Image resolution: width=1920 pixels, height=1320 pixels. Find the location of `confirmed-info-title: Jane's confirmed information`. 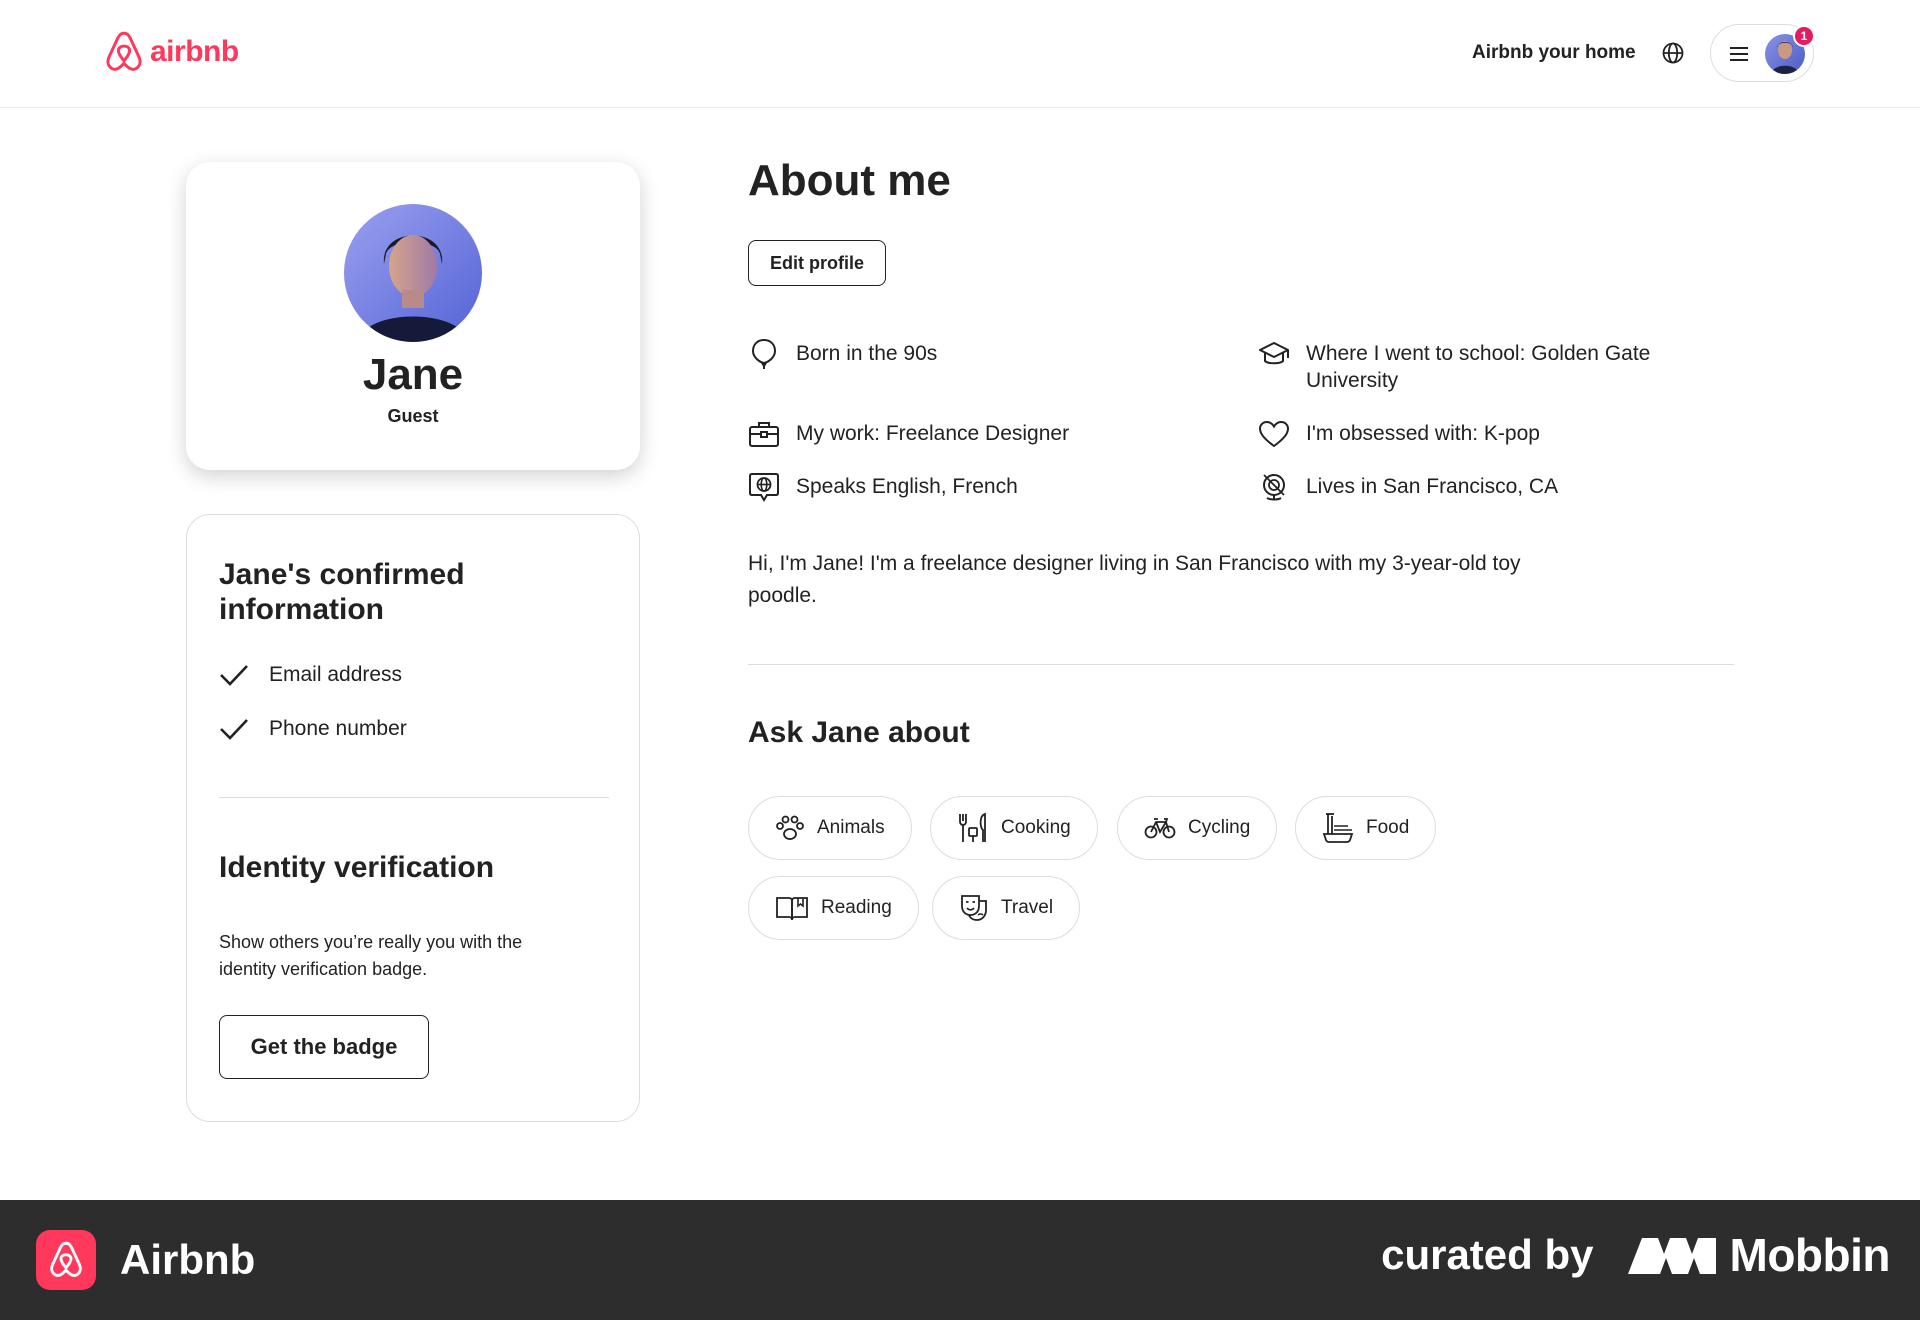

confirmed-info-title: Jane's confirmed information is located at coordinates (342, 592).